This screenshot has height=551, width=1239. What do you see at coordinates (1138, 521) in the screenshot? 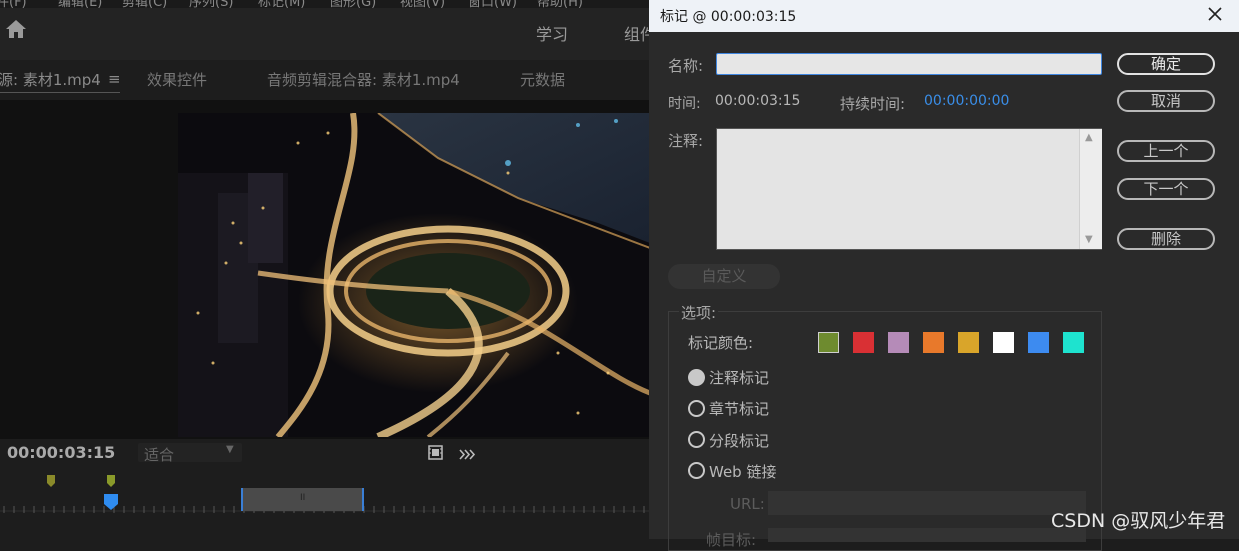
I see `watermark: CSDN @驭风少年君` at bounding box center [1138, 521].